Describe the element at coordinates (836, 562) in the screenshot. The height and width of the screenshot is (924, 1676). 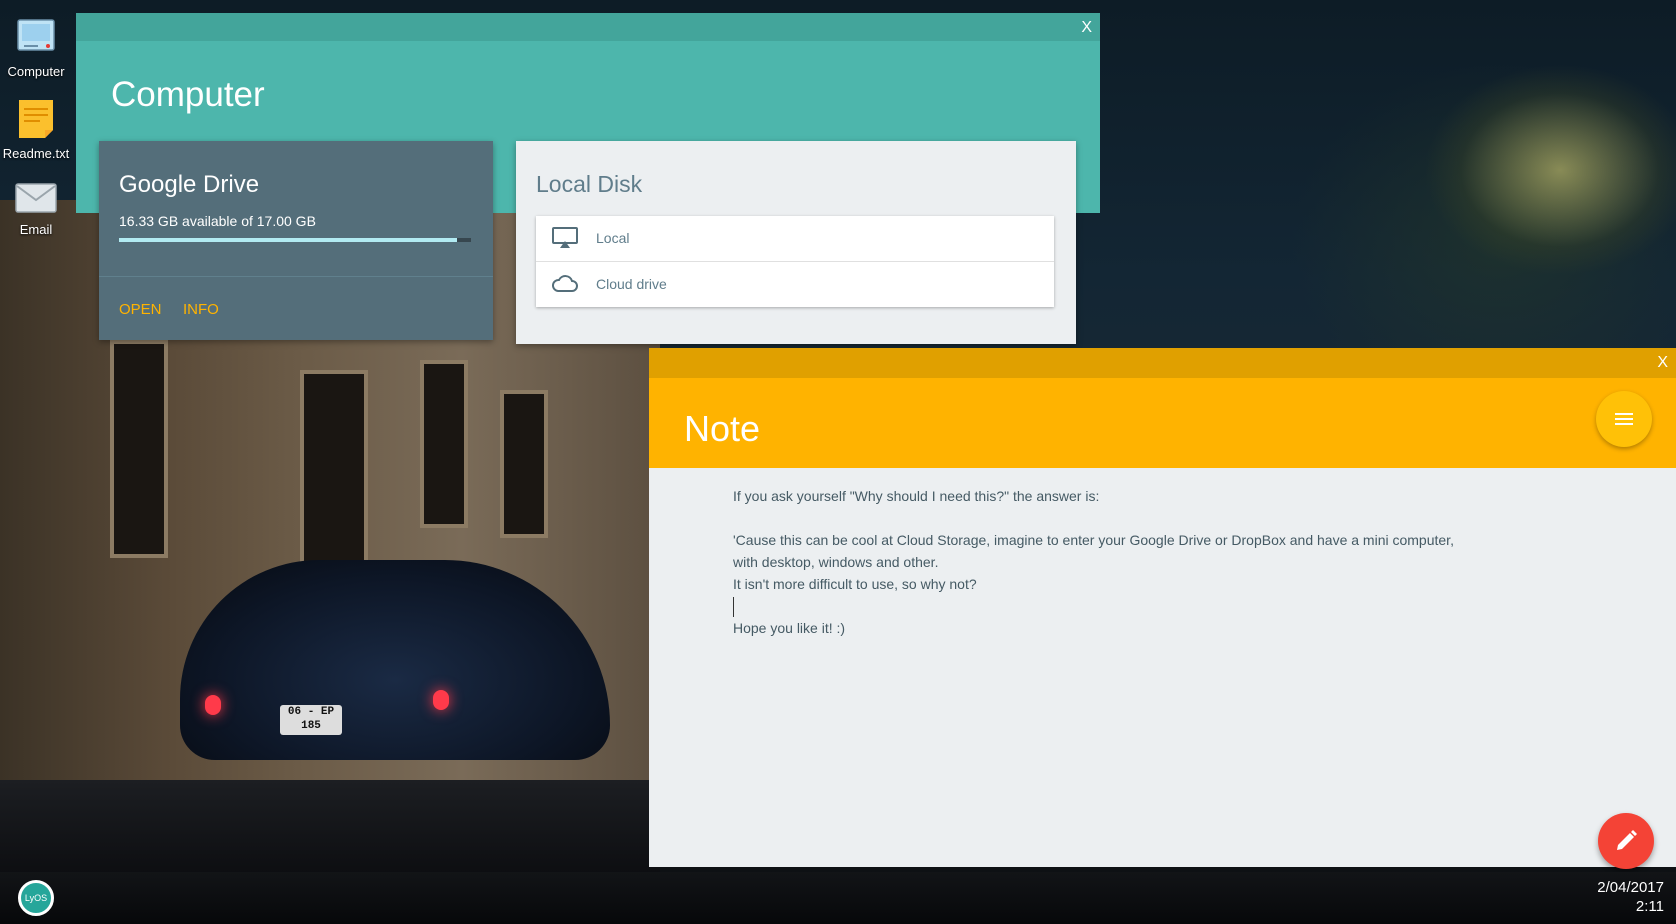
I see `note-line: with desktop, windows and other.` at that location.